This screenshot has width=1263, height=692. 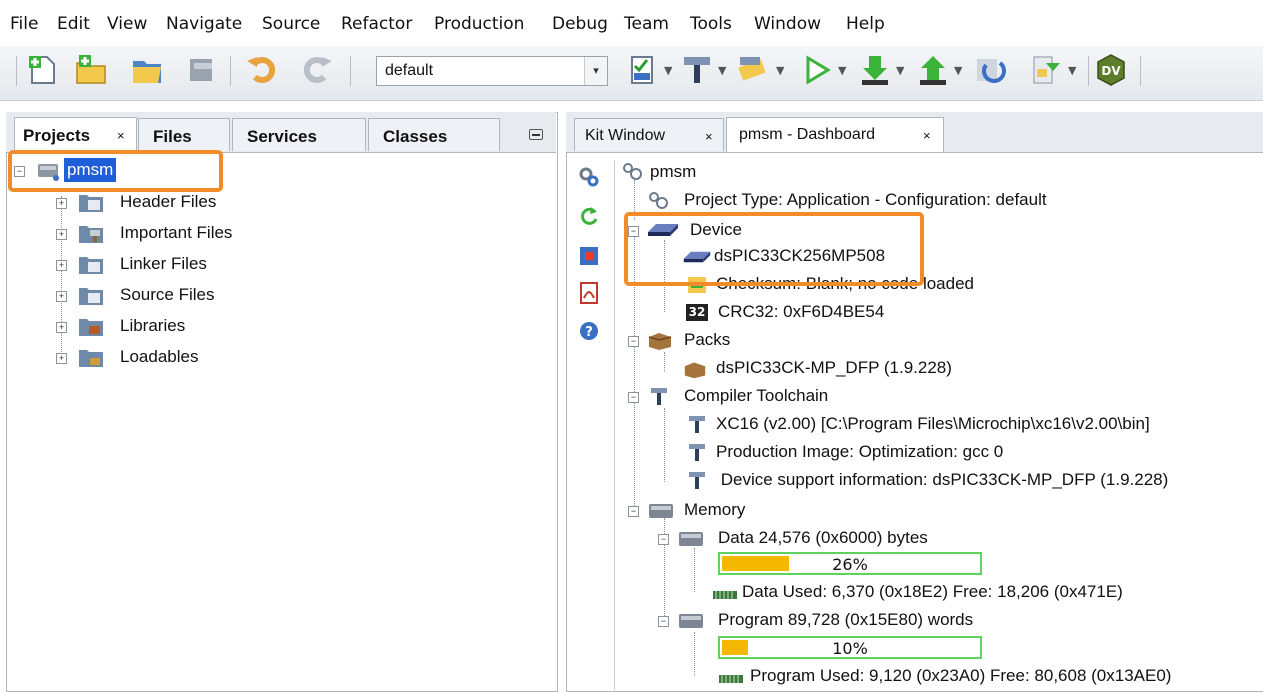 What do you see at coordinates (1047, 70) in the screenshot?
I see `stepping-icon` at bounding box center [1047, 70].